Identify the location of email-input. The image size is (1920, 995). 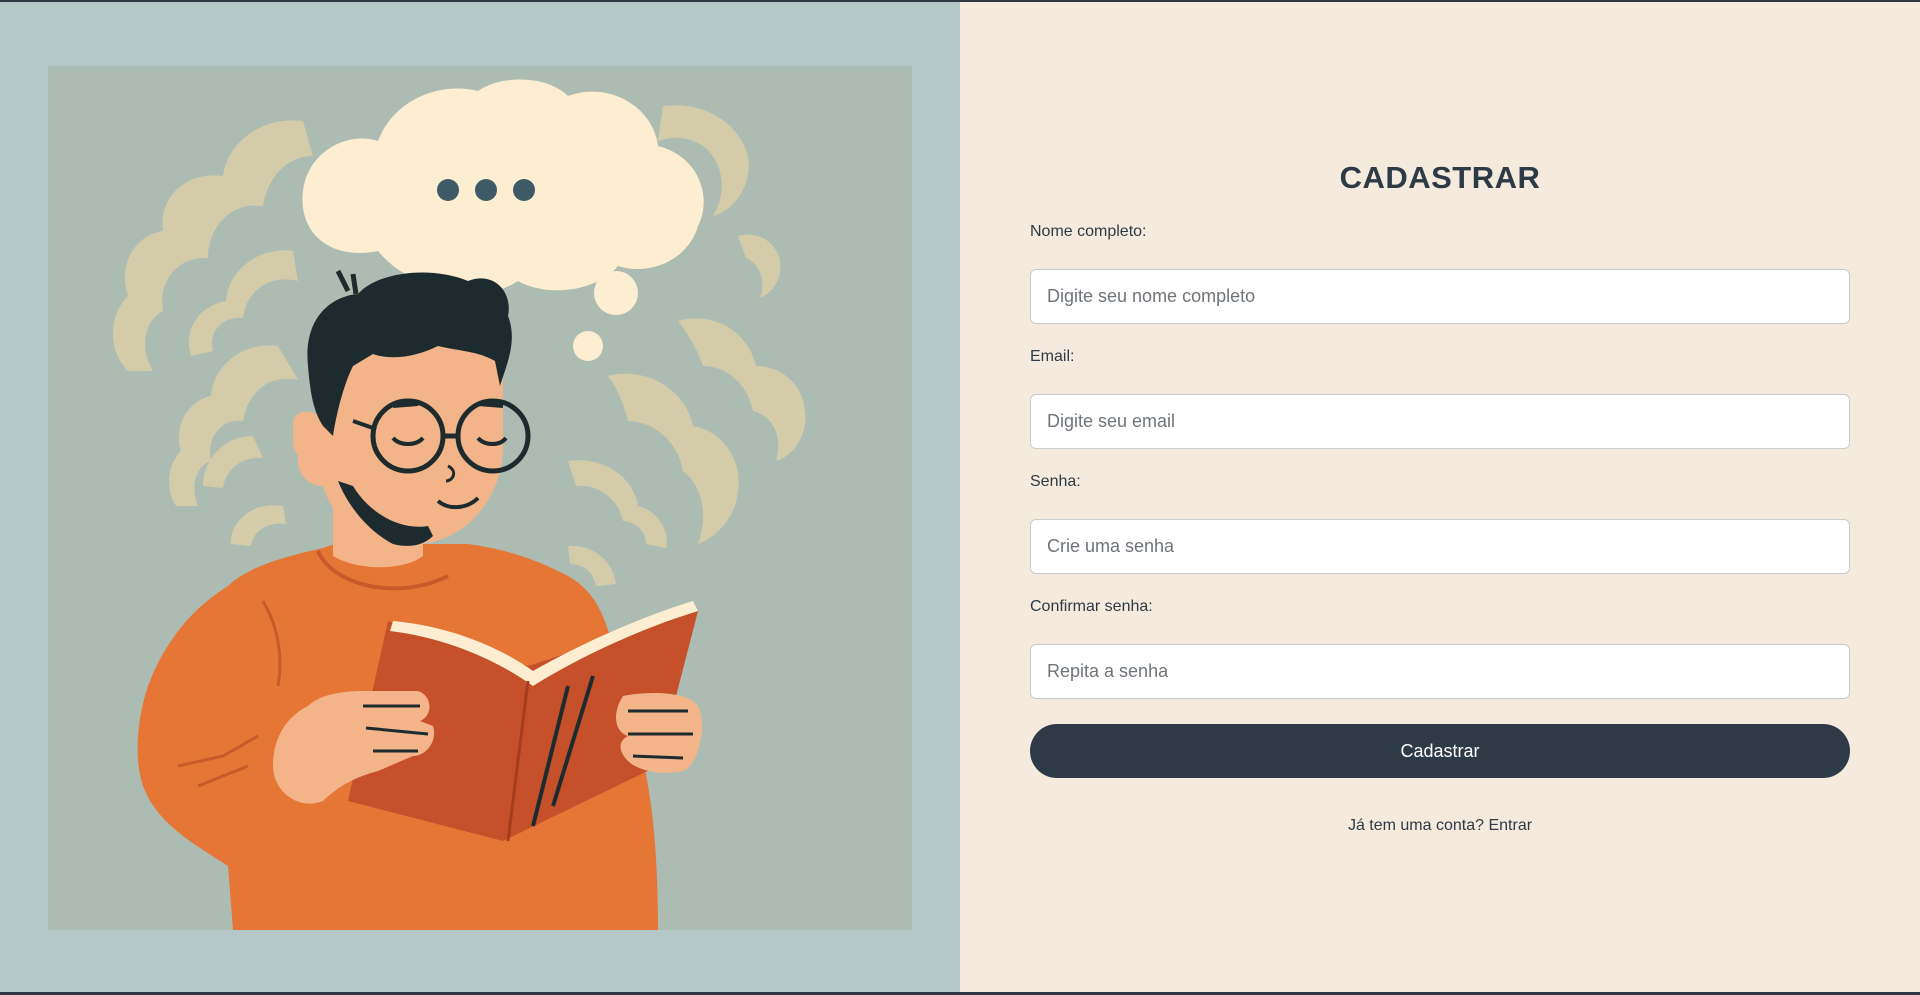
(1440, 421).